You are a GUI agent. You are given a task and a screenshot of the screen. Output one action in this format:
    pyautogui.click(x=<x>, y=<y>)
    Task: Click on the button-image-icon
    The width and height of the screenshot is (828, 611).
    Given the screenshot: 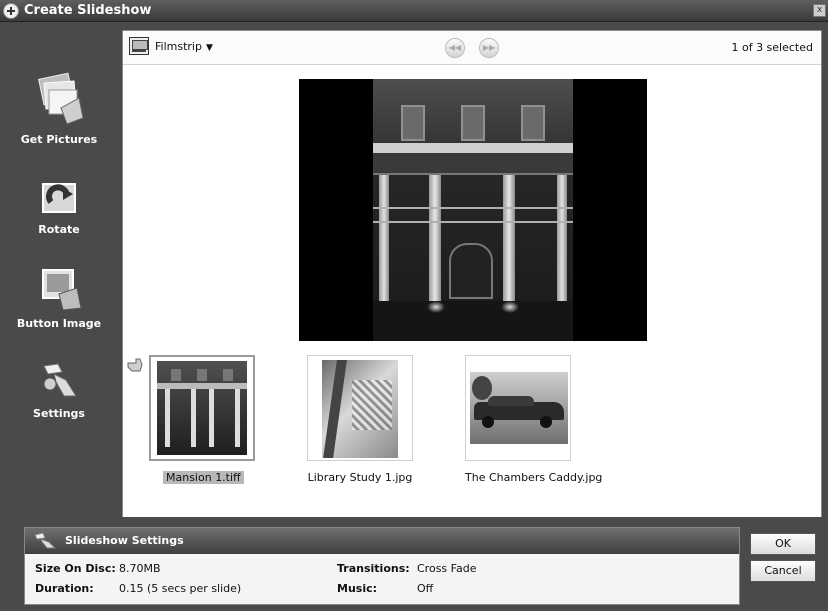 What is the action you would take?
    pyautogui.click(x=62, y=290)
    